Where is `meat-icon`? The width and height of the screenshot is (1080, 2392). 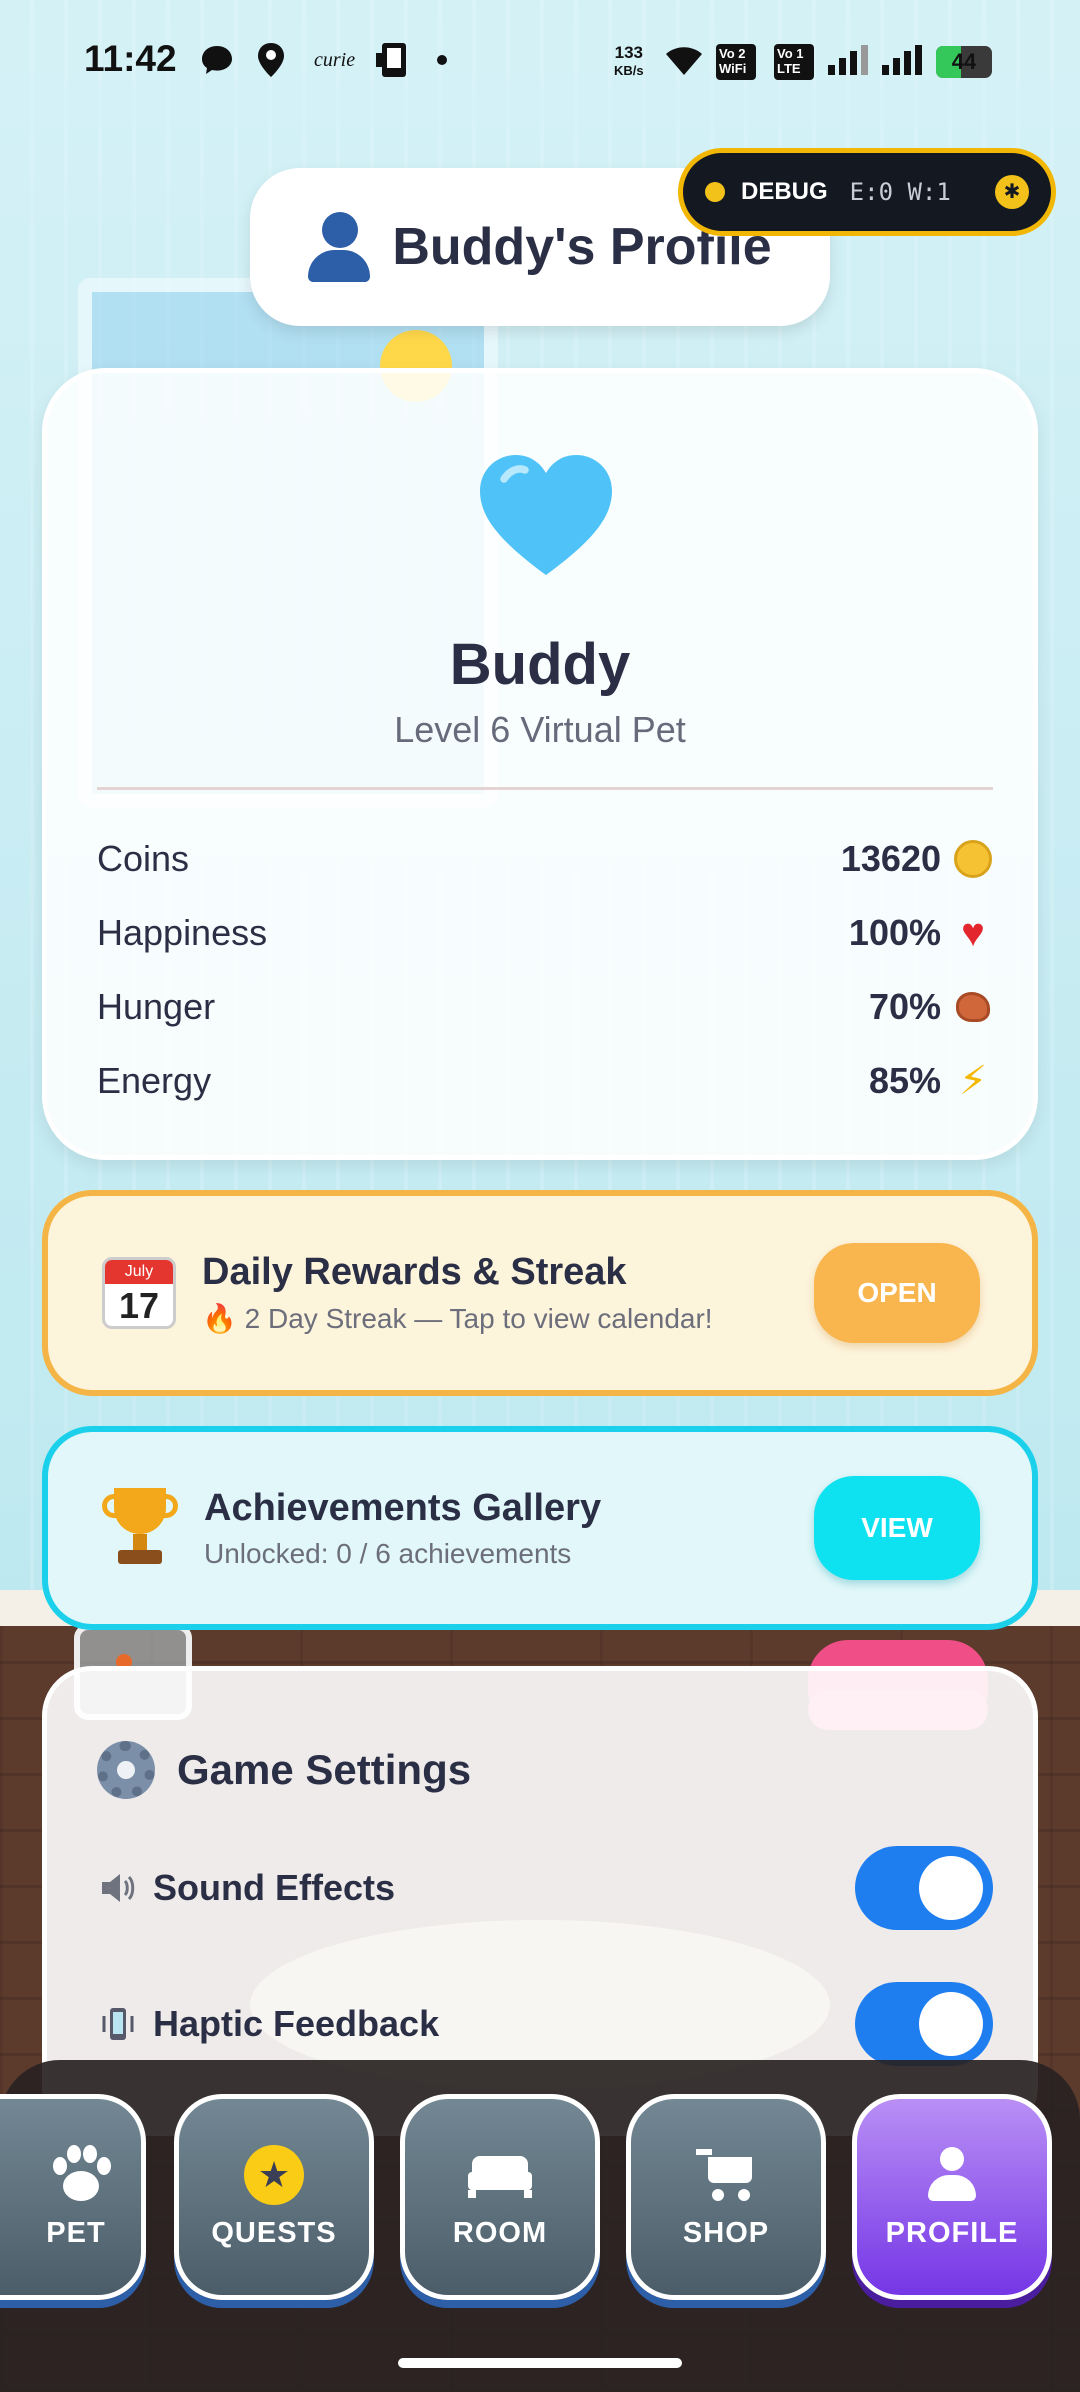
meat-icon is located at coordinates (973, 1007).